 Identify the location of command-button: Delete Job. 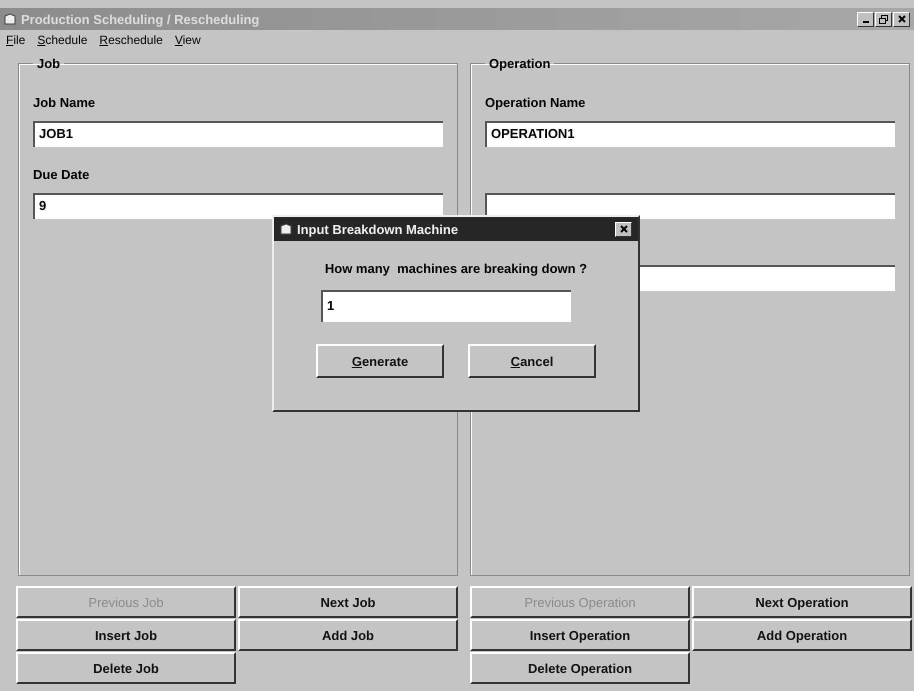
(126, 668).